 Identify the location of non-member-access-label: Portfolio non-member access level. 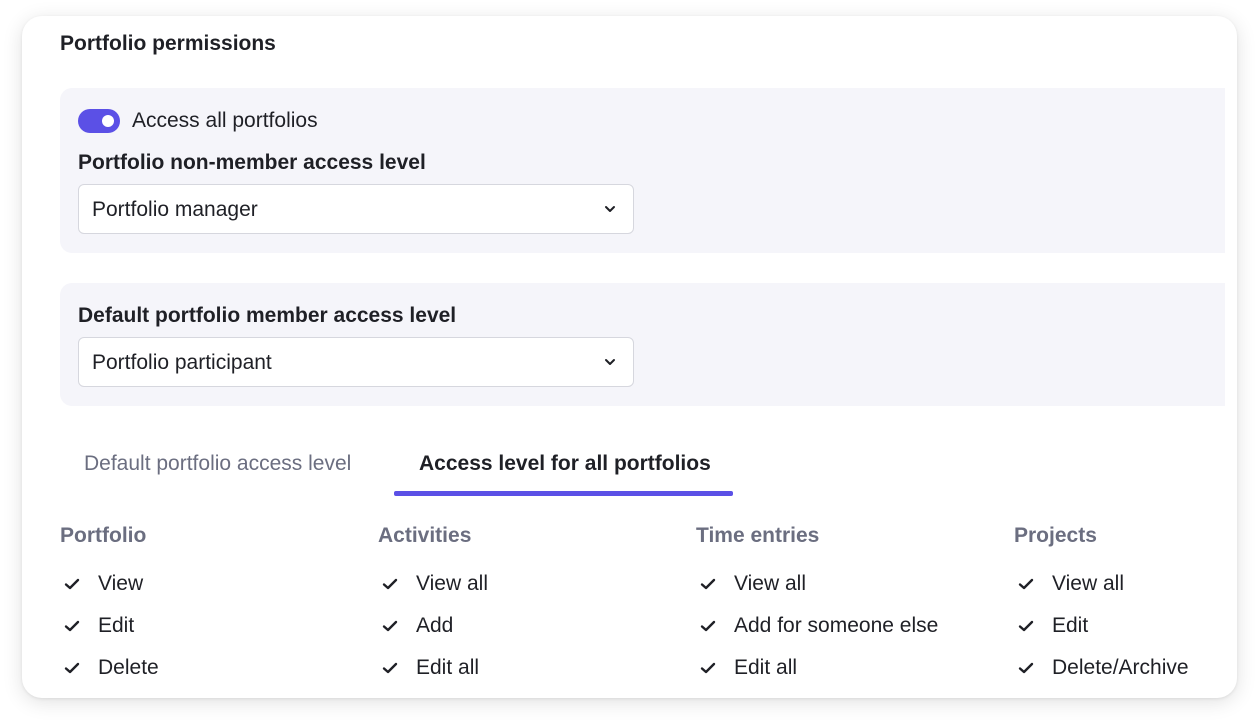
(252, 162).